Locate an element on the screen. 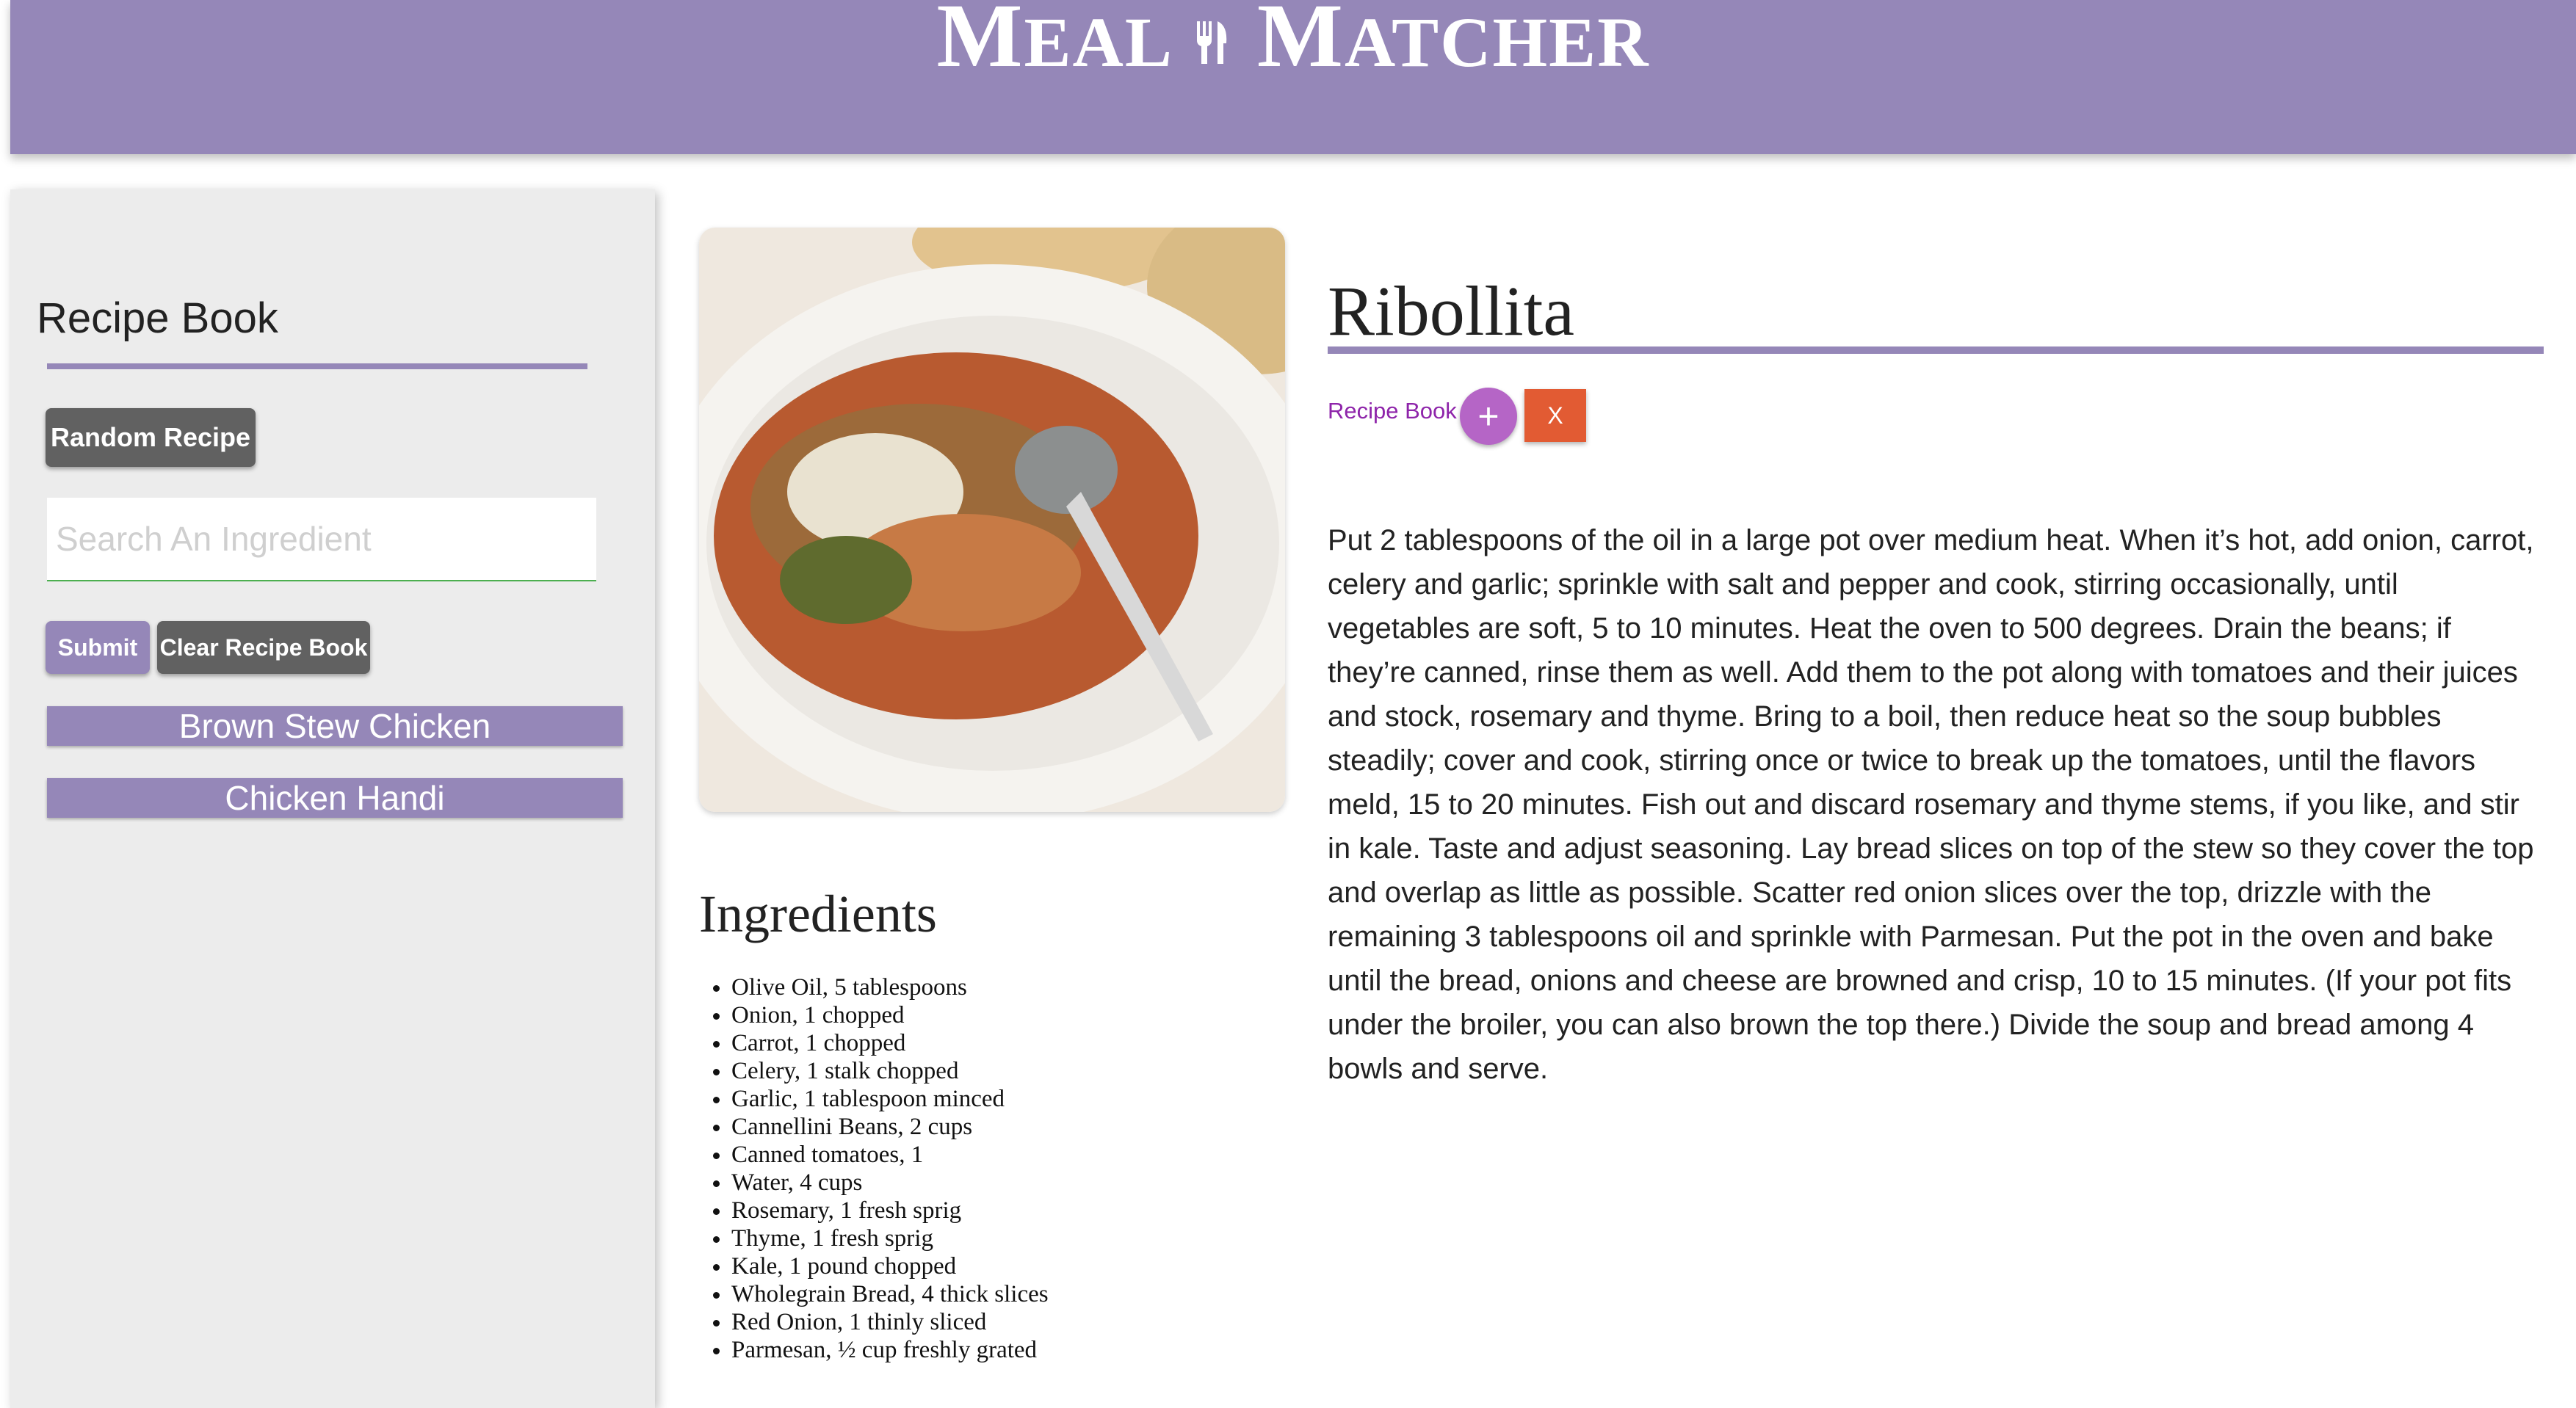 The width and height of the screenshot is (2576, 1408). plus-icon: + is located at coordinates (1488, 416).